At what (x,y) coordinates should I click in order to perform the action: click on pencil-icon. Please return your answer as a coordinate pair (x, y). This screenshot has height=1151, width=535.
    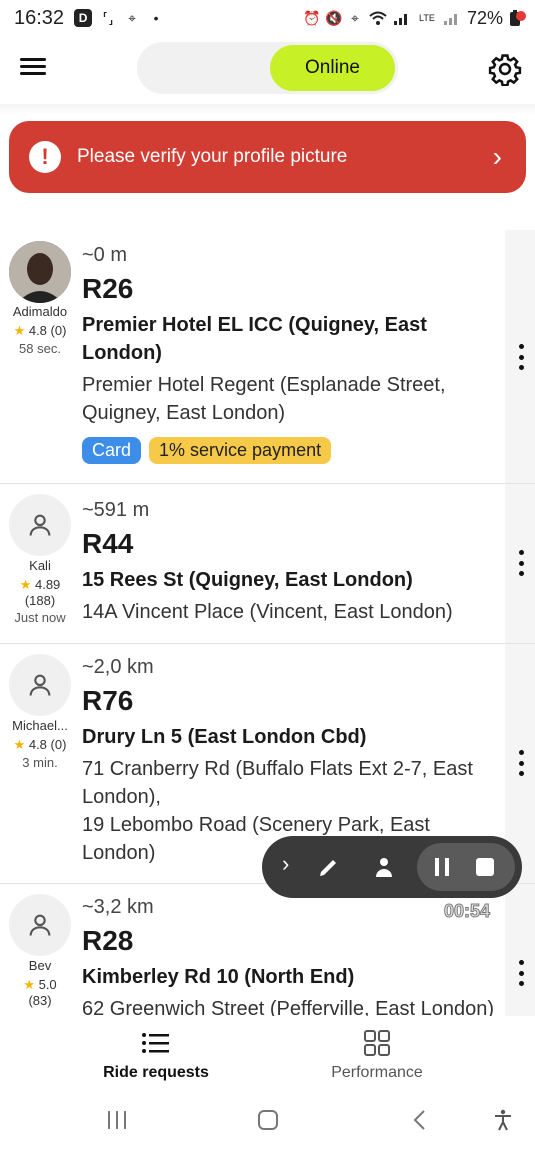
    Looking at the image, I should click on (329, 867).